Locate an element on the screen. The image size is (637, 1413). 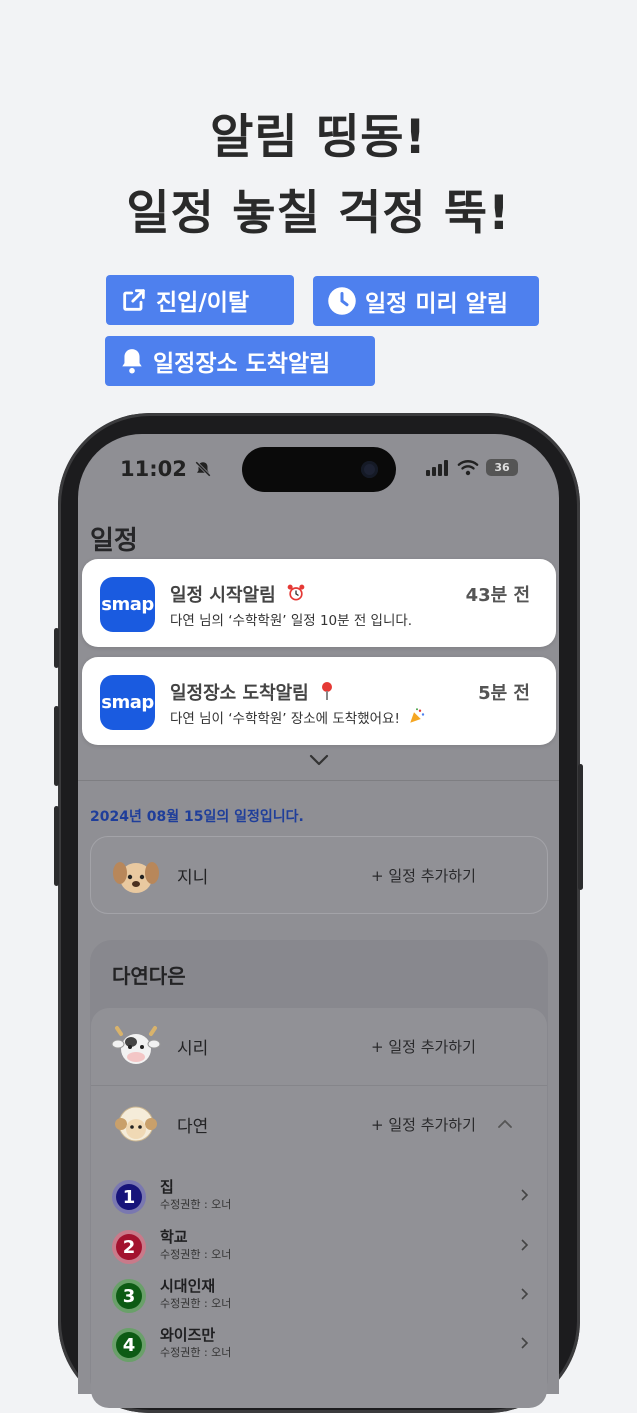
member-name: 시리 is located at coordinates (193, 1049).